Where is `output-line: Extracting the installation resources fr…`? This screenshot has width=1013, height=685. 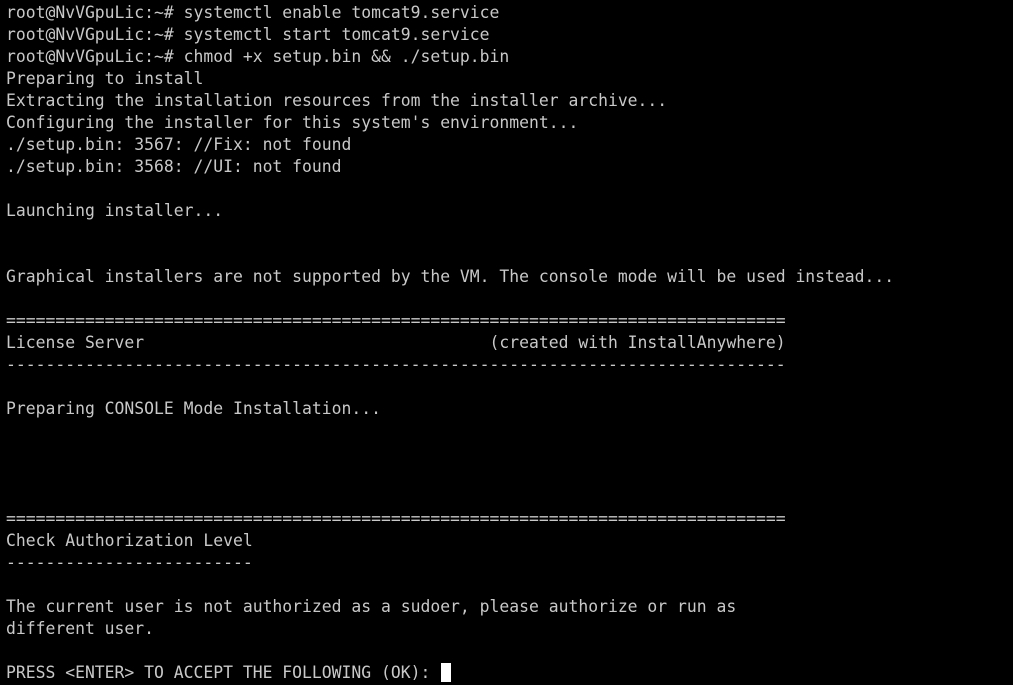 output-line: Extracting the installation resources fr… is located at coordinates (337, 100).